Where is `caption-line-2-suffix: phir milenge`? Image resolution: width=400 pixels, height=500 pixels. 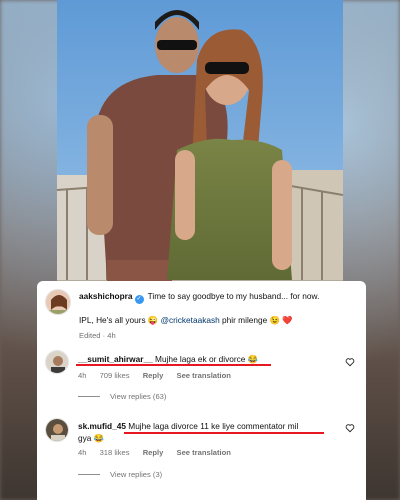
caption-line-2-suffix: phir milenge is located at coordinates (245, 320).